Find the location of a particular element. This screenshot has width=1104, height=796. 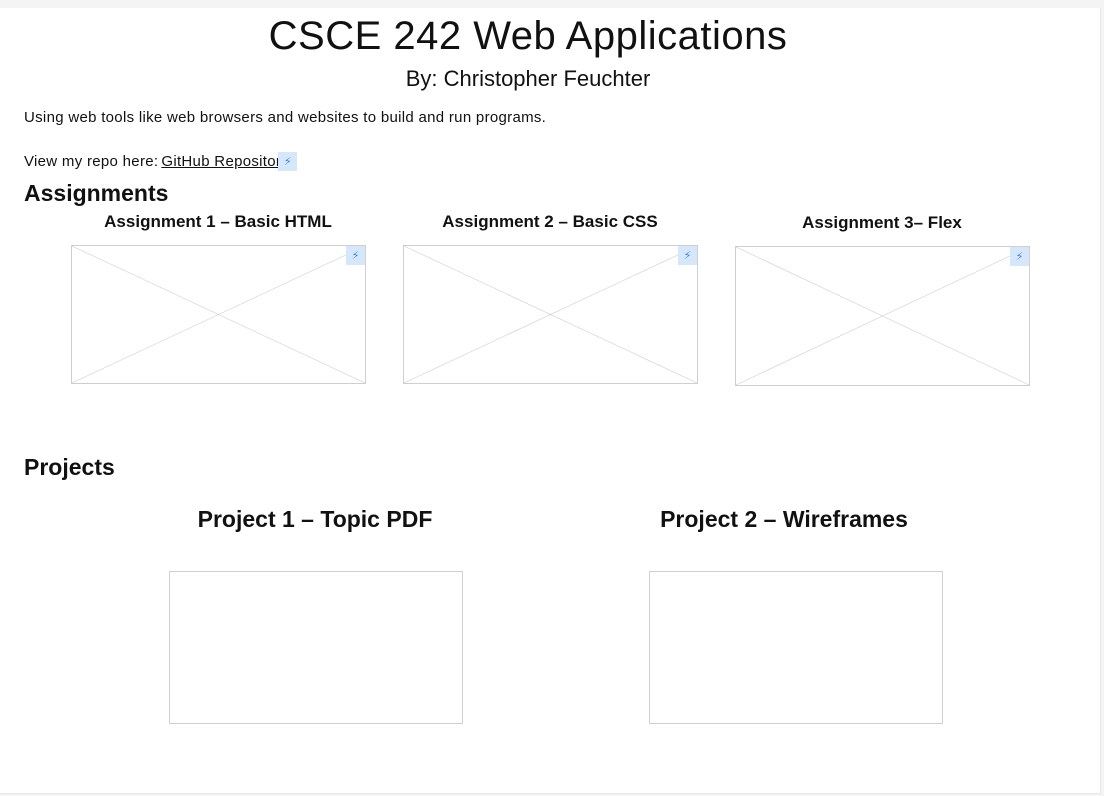

project-2-frame is located at coordinates (796, 647).